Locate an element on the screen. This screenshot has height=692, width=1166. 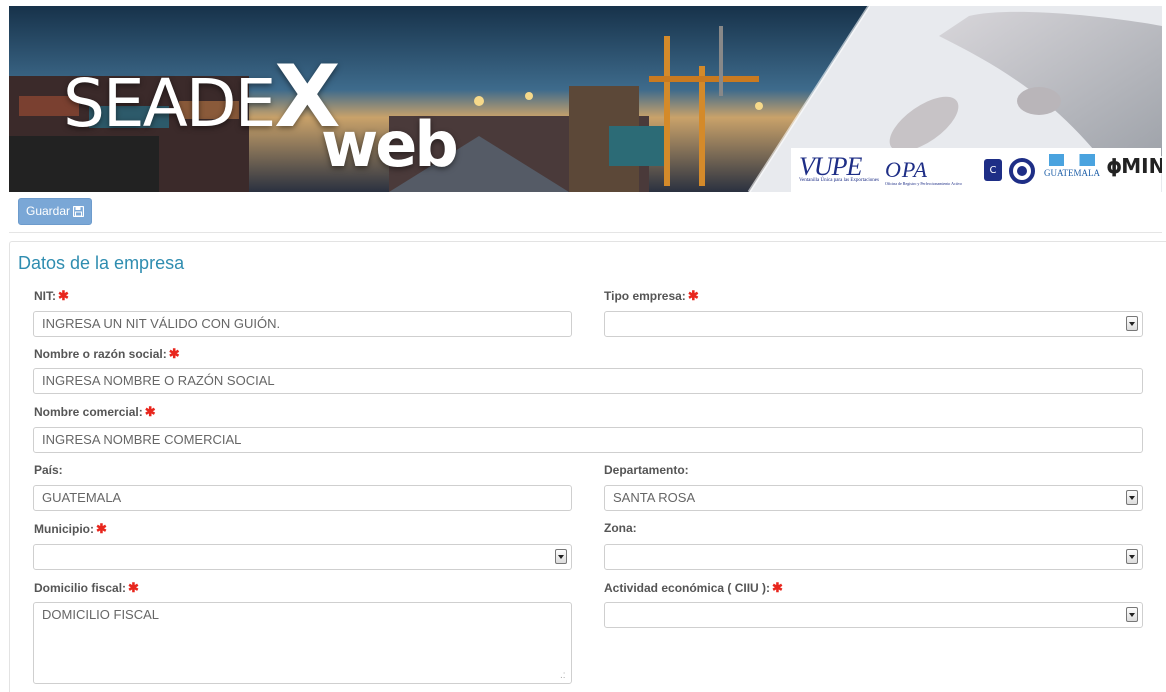
tipo-empresa-select is located at coordinates (873, 324).